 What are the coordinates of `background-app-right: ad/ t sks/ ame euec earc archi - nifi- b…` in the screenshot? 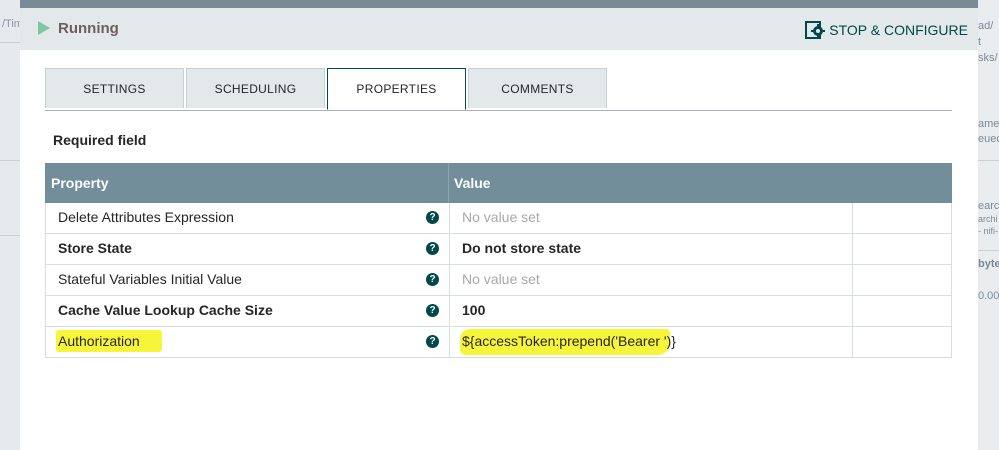 It's located at (988, 225).